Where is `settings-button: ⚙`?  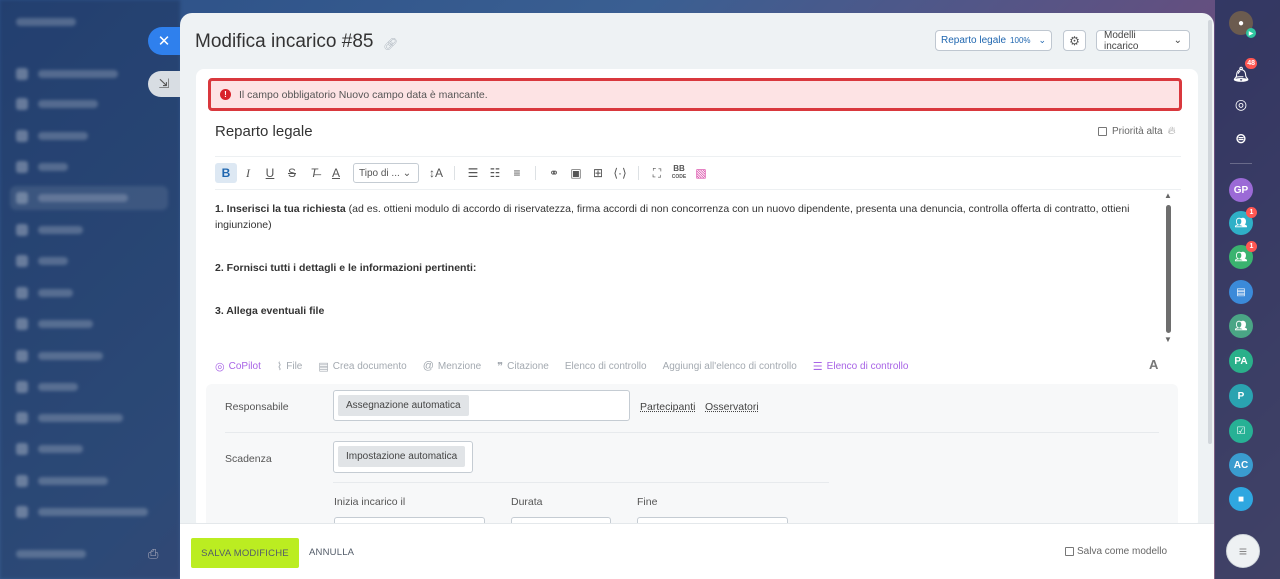 settings-button: ⚙ is located at coordinates (1074, 40).